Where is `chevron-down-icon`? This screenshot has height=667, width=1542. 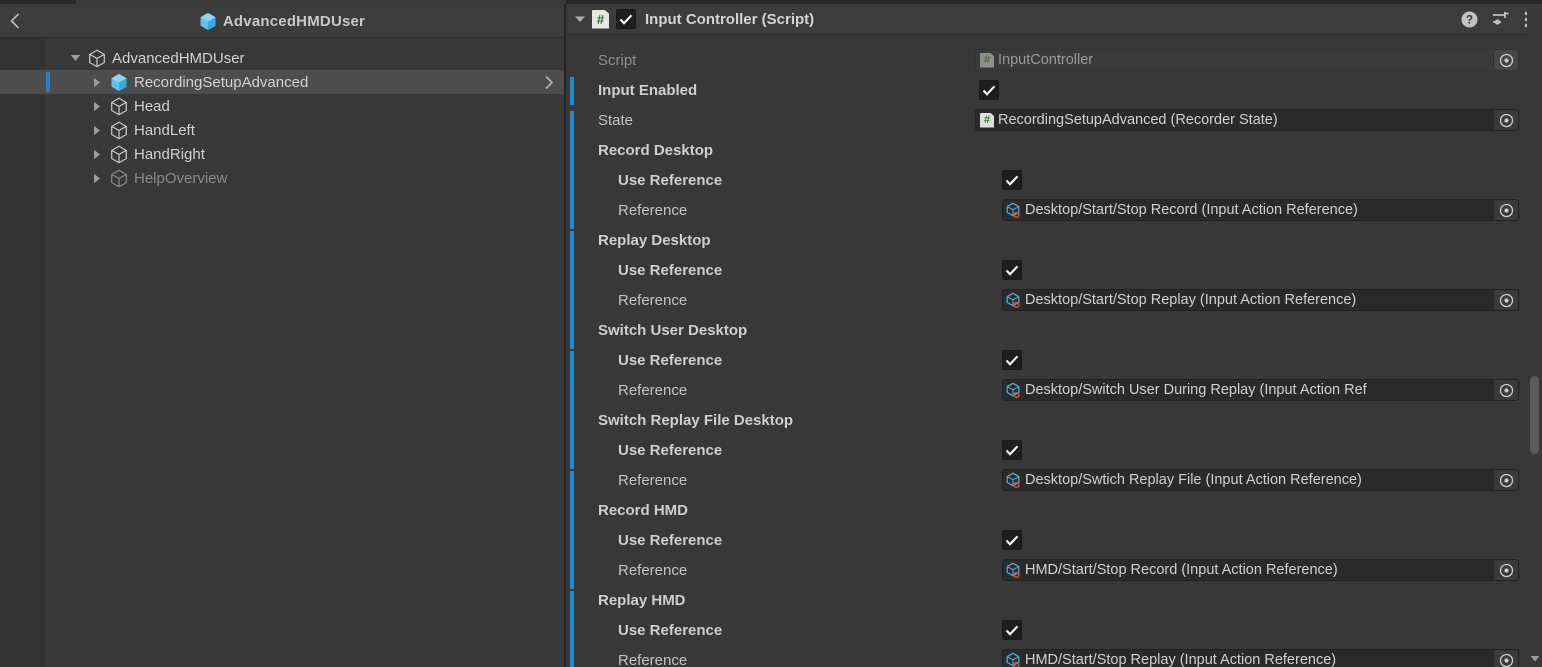
chevron-down-icon is located at coordinates (580, 19).